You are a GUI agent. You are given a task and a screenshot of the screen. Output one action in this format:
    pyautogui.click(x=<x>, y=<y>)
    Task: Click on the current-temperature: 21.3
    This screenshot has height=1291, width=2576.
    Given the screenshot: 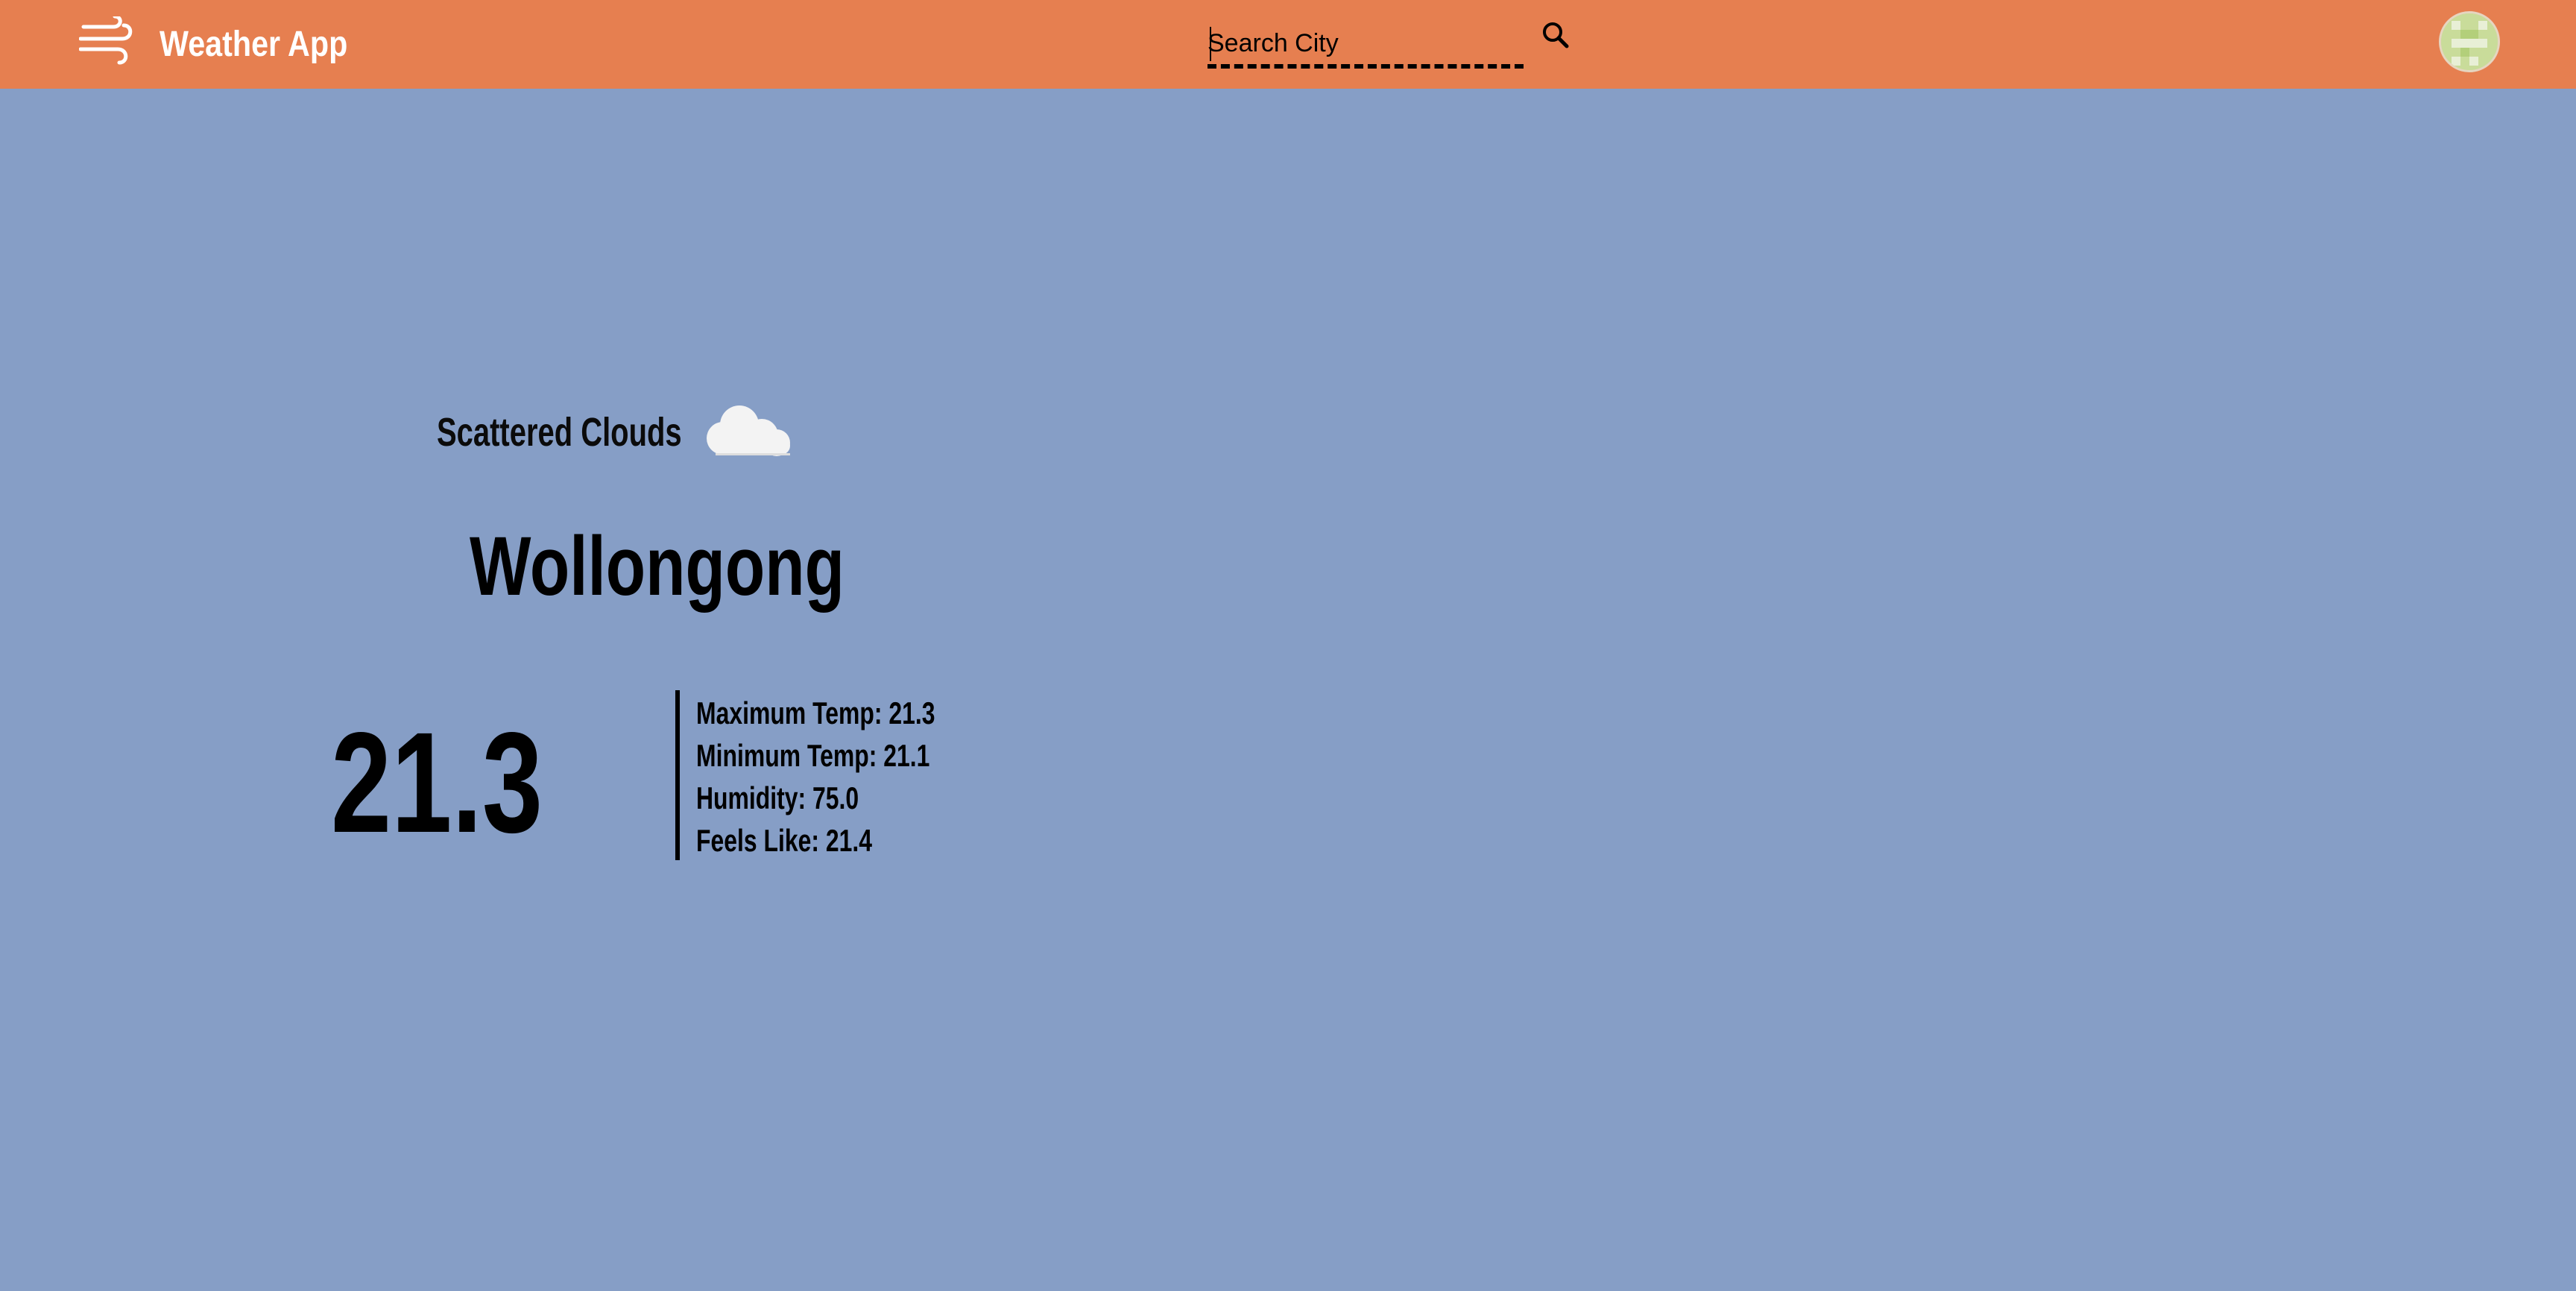 What is the action you would take?
    pyautogui.click(x=437, y=782)
    